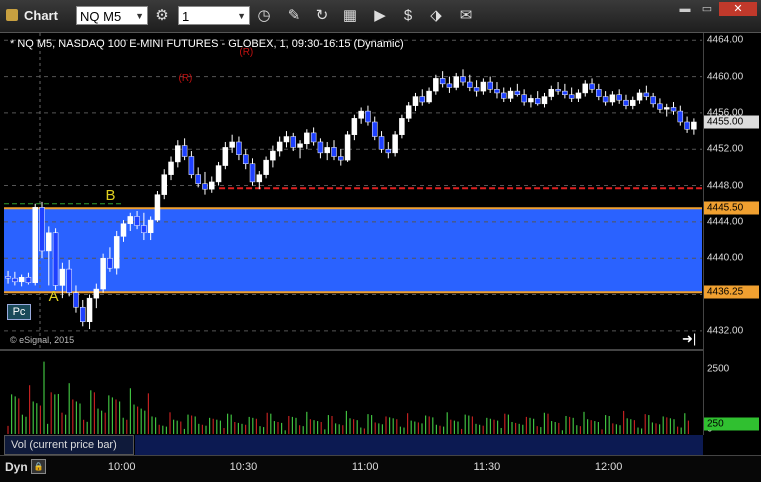 The height and width of the screenshot is (482, 761). What do you see at coordinates (685, 9) in the screenshot?
I see `minimize-icon: ▬` at bounding box center [685, 9].